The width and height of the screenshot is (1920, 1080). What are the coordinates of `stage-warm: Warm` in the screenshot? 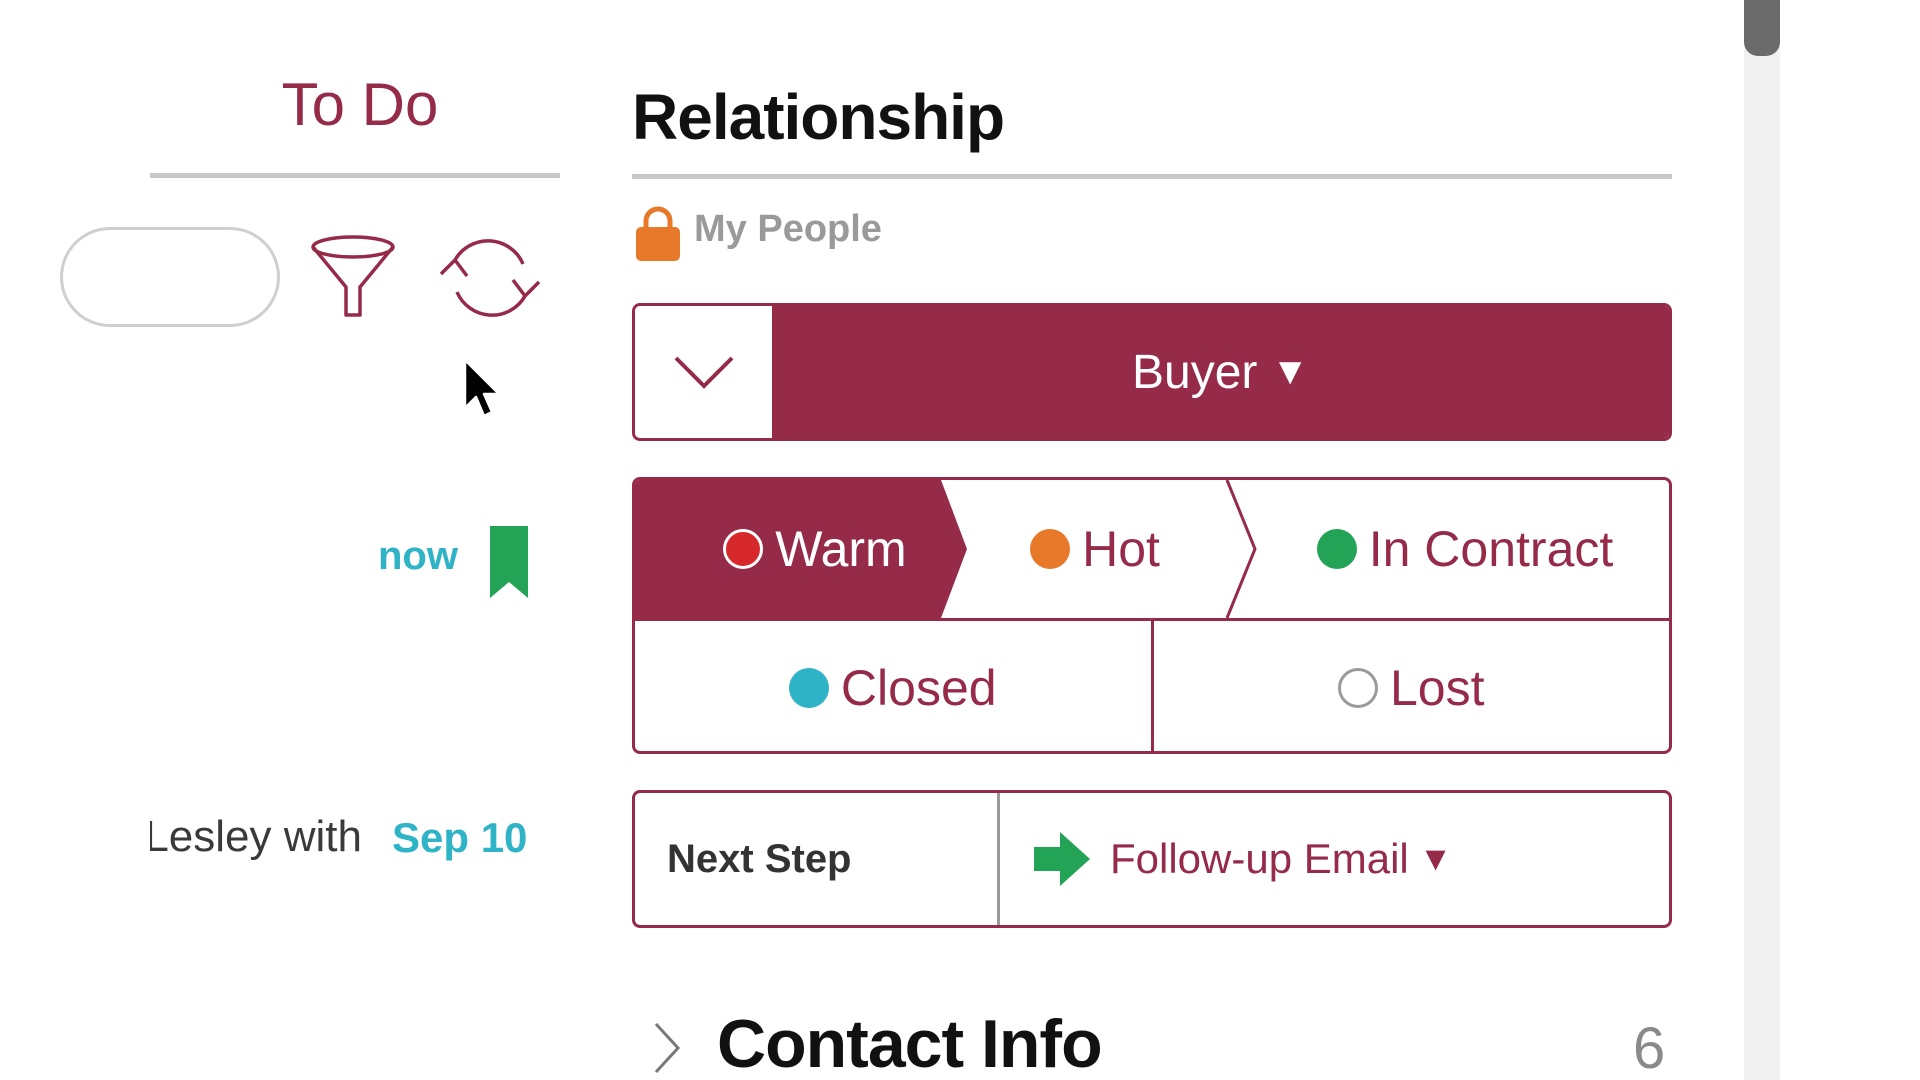 It's located at (815, 549).